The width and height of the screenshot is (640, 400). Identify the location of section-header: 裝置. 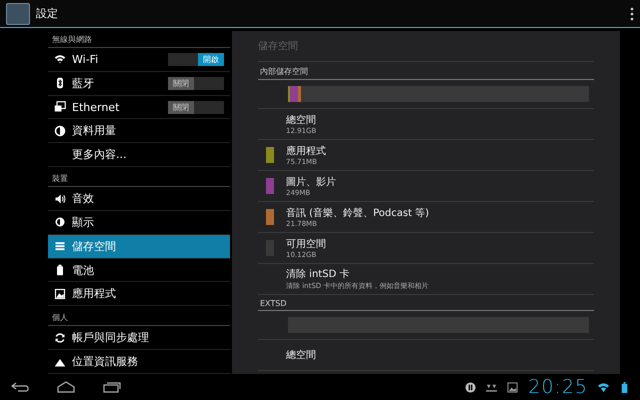
(139, 177).